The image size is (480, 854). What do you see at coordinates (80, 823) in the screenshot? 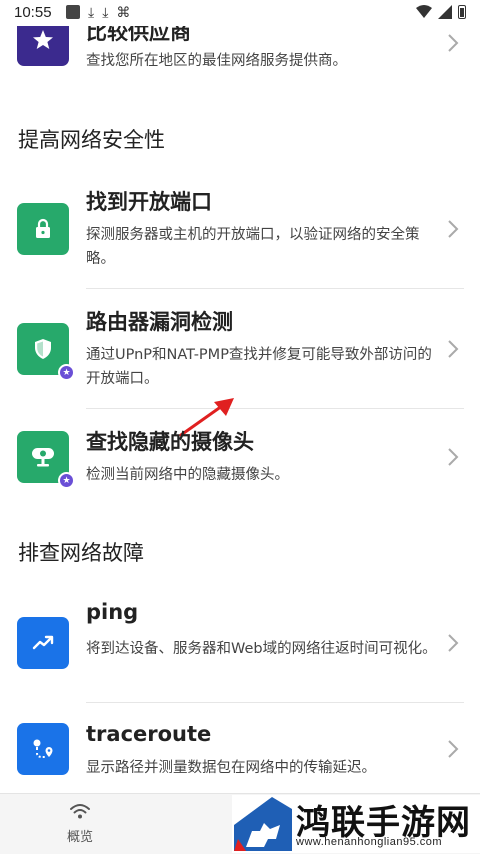
I see `nav-overview: 概览` at bounding box center [80, 823].